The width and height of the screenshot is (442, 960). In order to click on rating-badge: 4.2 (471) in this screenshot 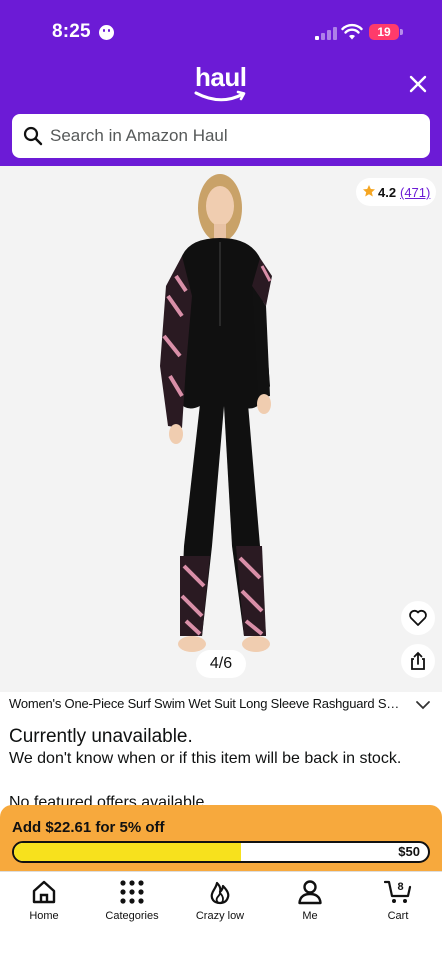, I will do `click(396, 192)`.